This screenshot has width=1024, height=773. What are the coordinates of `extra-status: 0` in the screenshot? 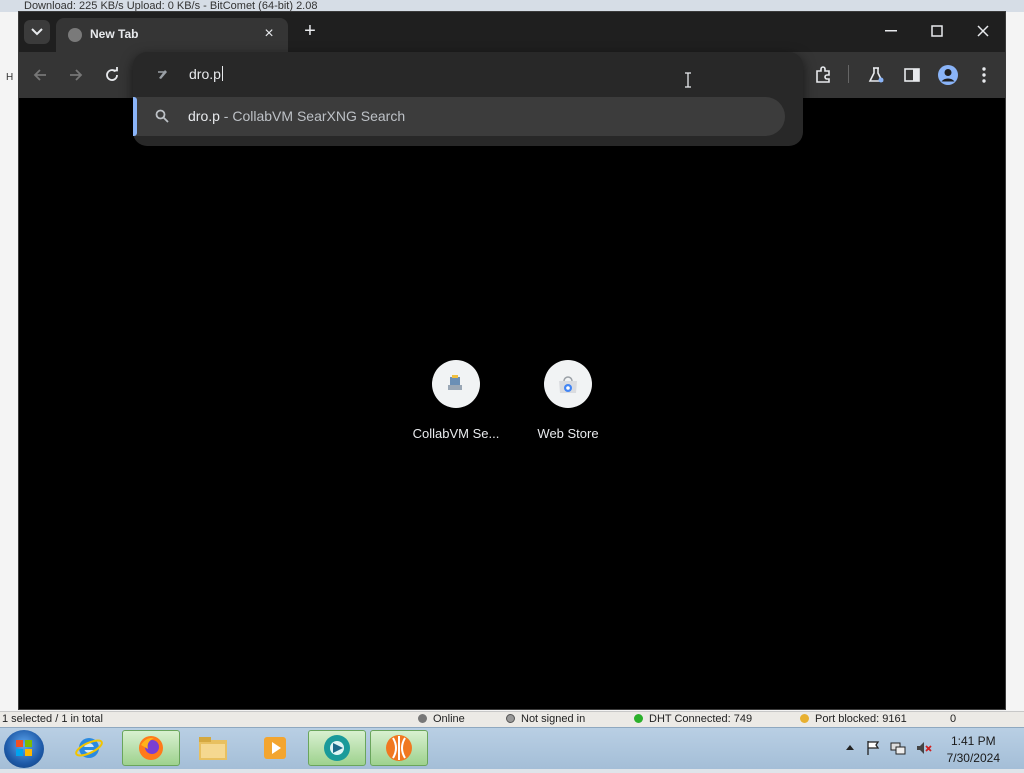 It's located at (953, 719).